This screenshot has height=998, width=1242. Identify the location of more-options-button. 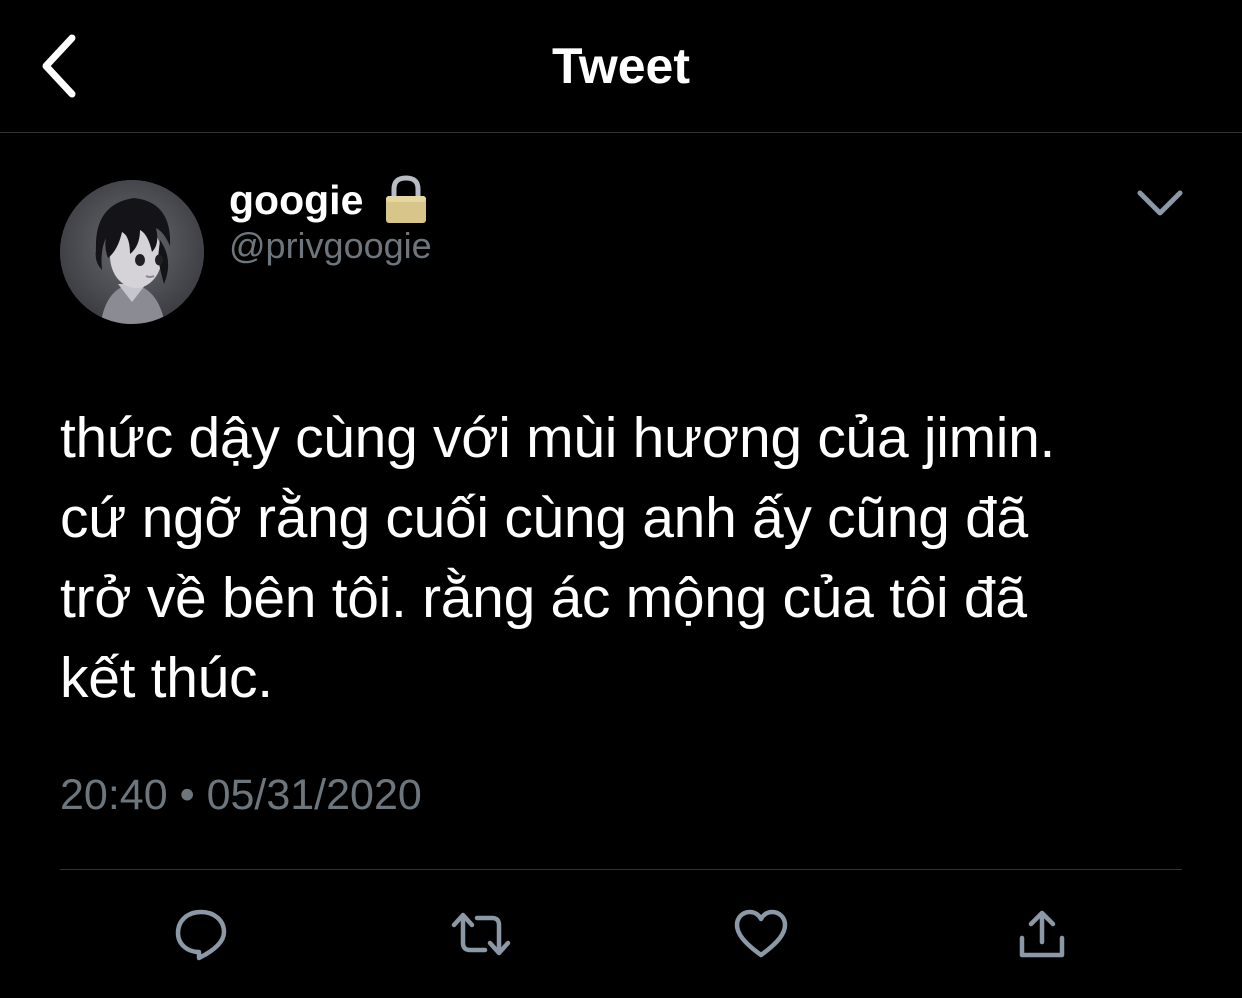
(1160, 203).